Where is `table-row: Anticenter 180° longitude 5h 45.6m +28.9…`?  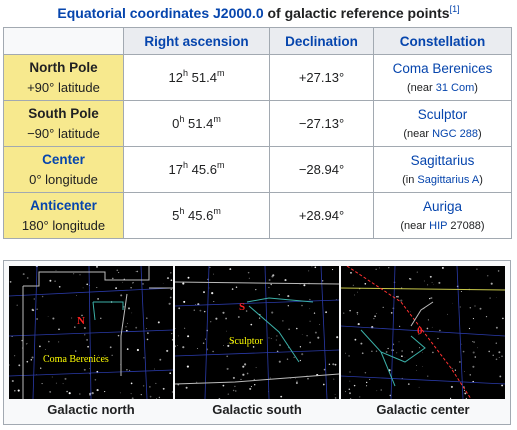
table-row: Anticenter 180° longitude 5h 45.6m +28.9… is located at coordinates (257, 215).